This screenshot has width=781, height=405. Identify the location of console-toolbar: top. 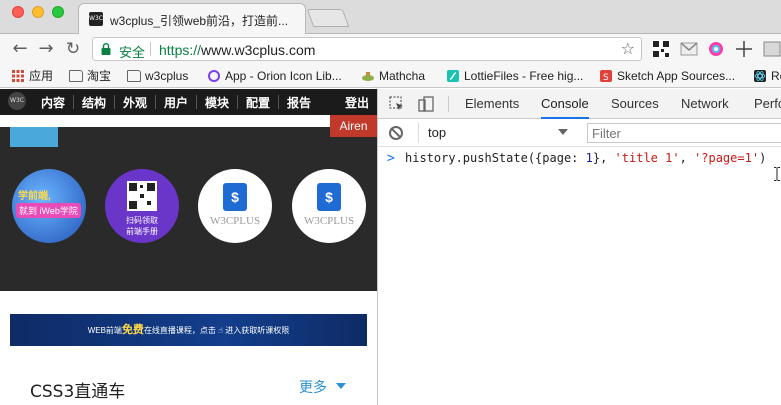
(579, 133).